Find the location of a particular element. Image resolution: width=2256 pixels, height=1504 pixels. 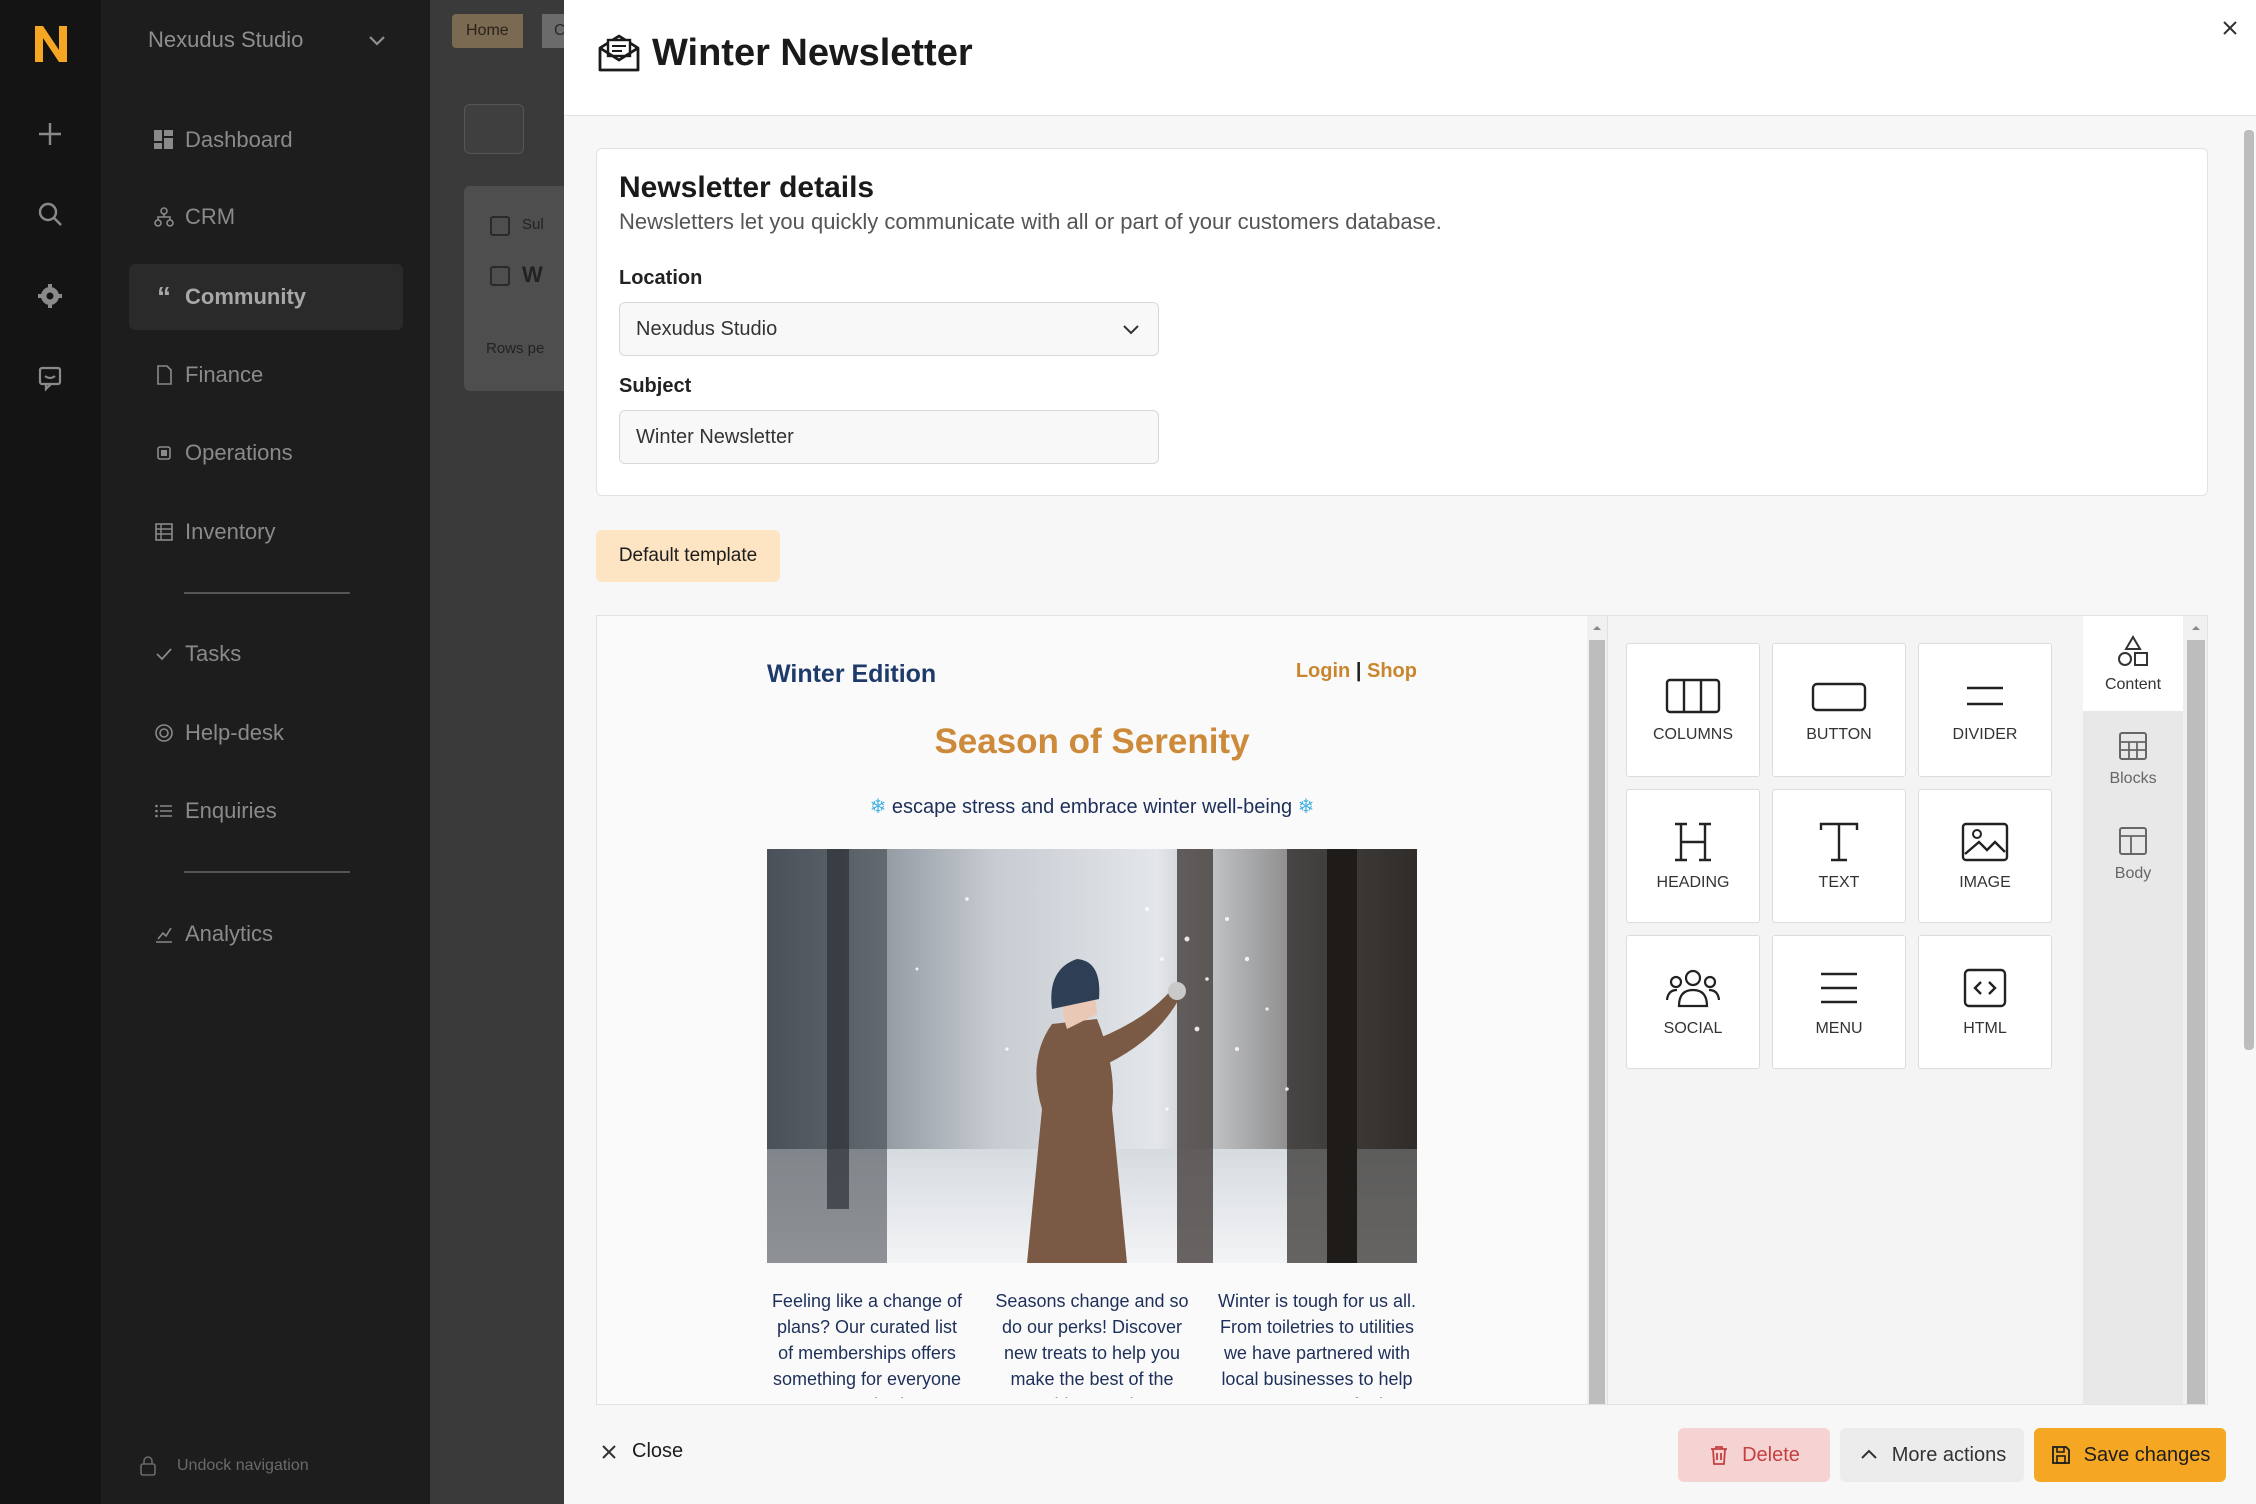

tool-label: SOCIAL is located at coordinates (1693, 1028).